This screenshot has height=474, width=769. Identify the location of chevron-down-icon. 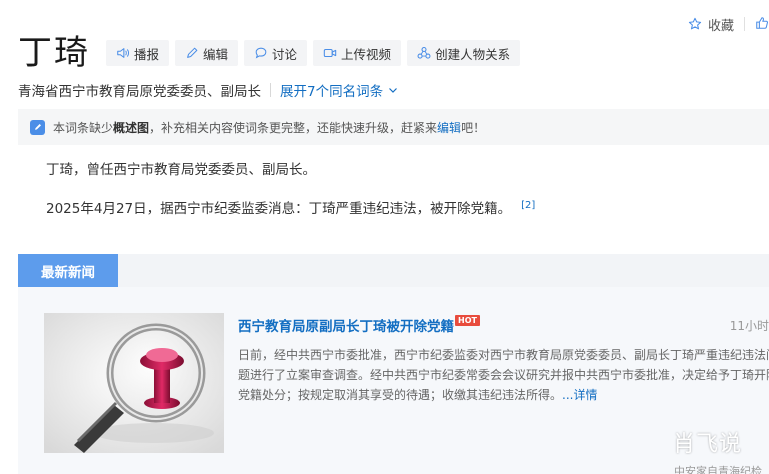
(393, 90).